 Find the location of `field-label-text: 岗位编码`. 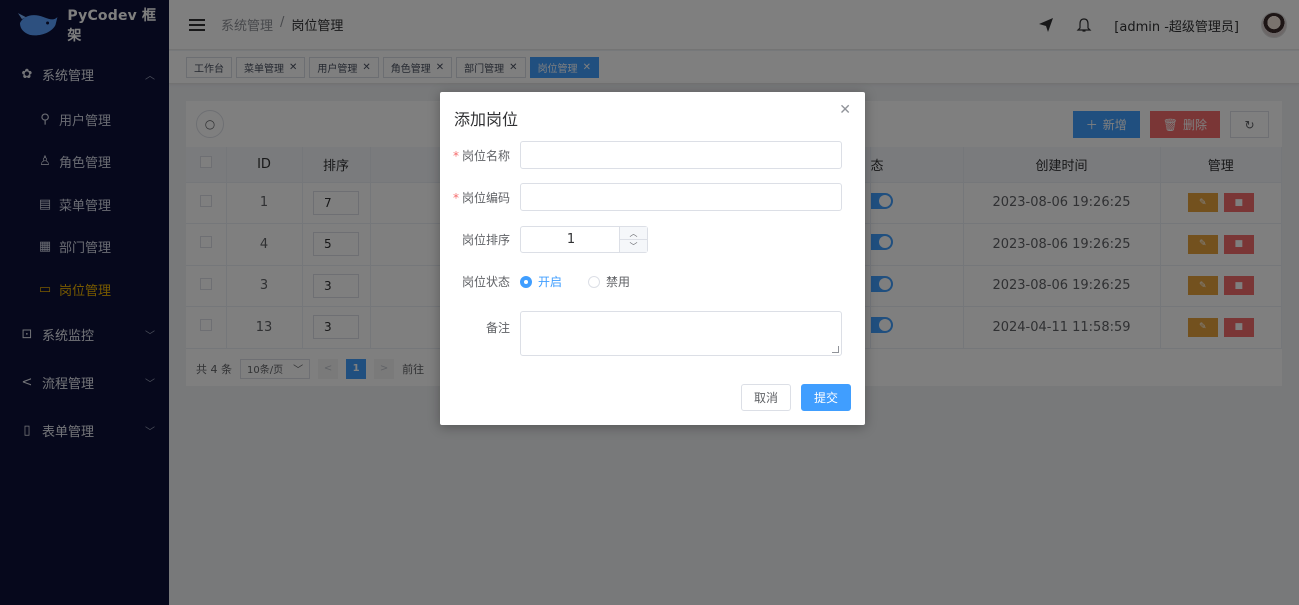

field-label-text: 岗位编码 is located at coordinates (485, 197).